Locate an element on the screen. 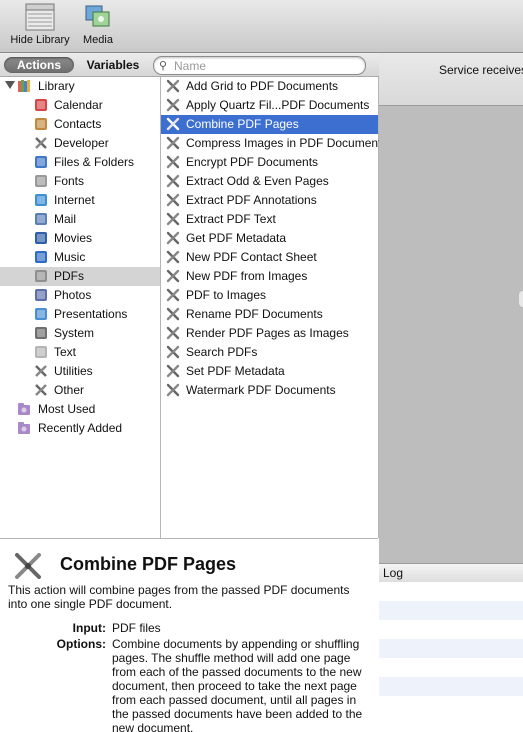  action-item: Extract PDF Annotations is located at coordinates (269, 200).